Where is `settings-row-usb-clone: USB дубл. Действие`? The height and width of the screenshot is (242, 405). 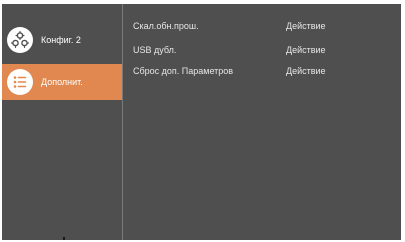
settings-row-usb-clone: USB дубл. Действие is located at coordinates (262, 51).